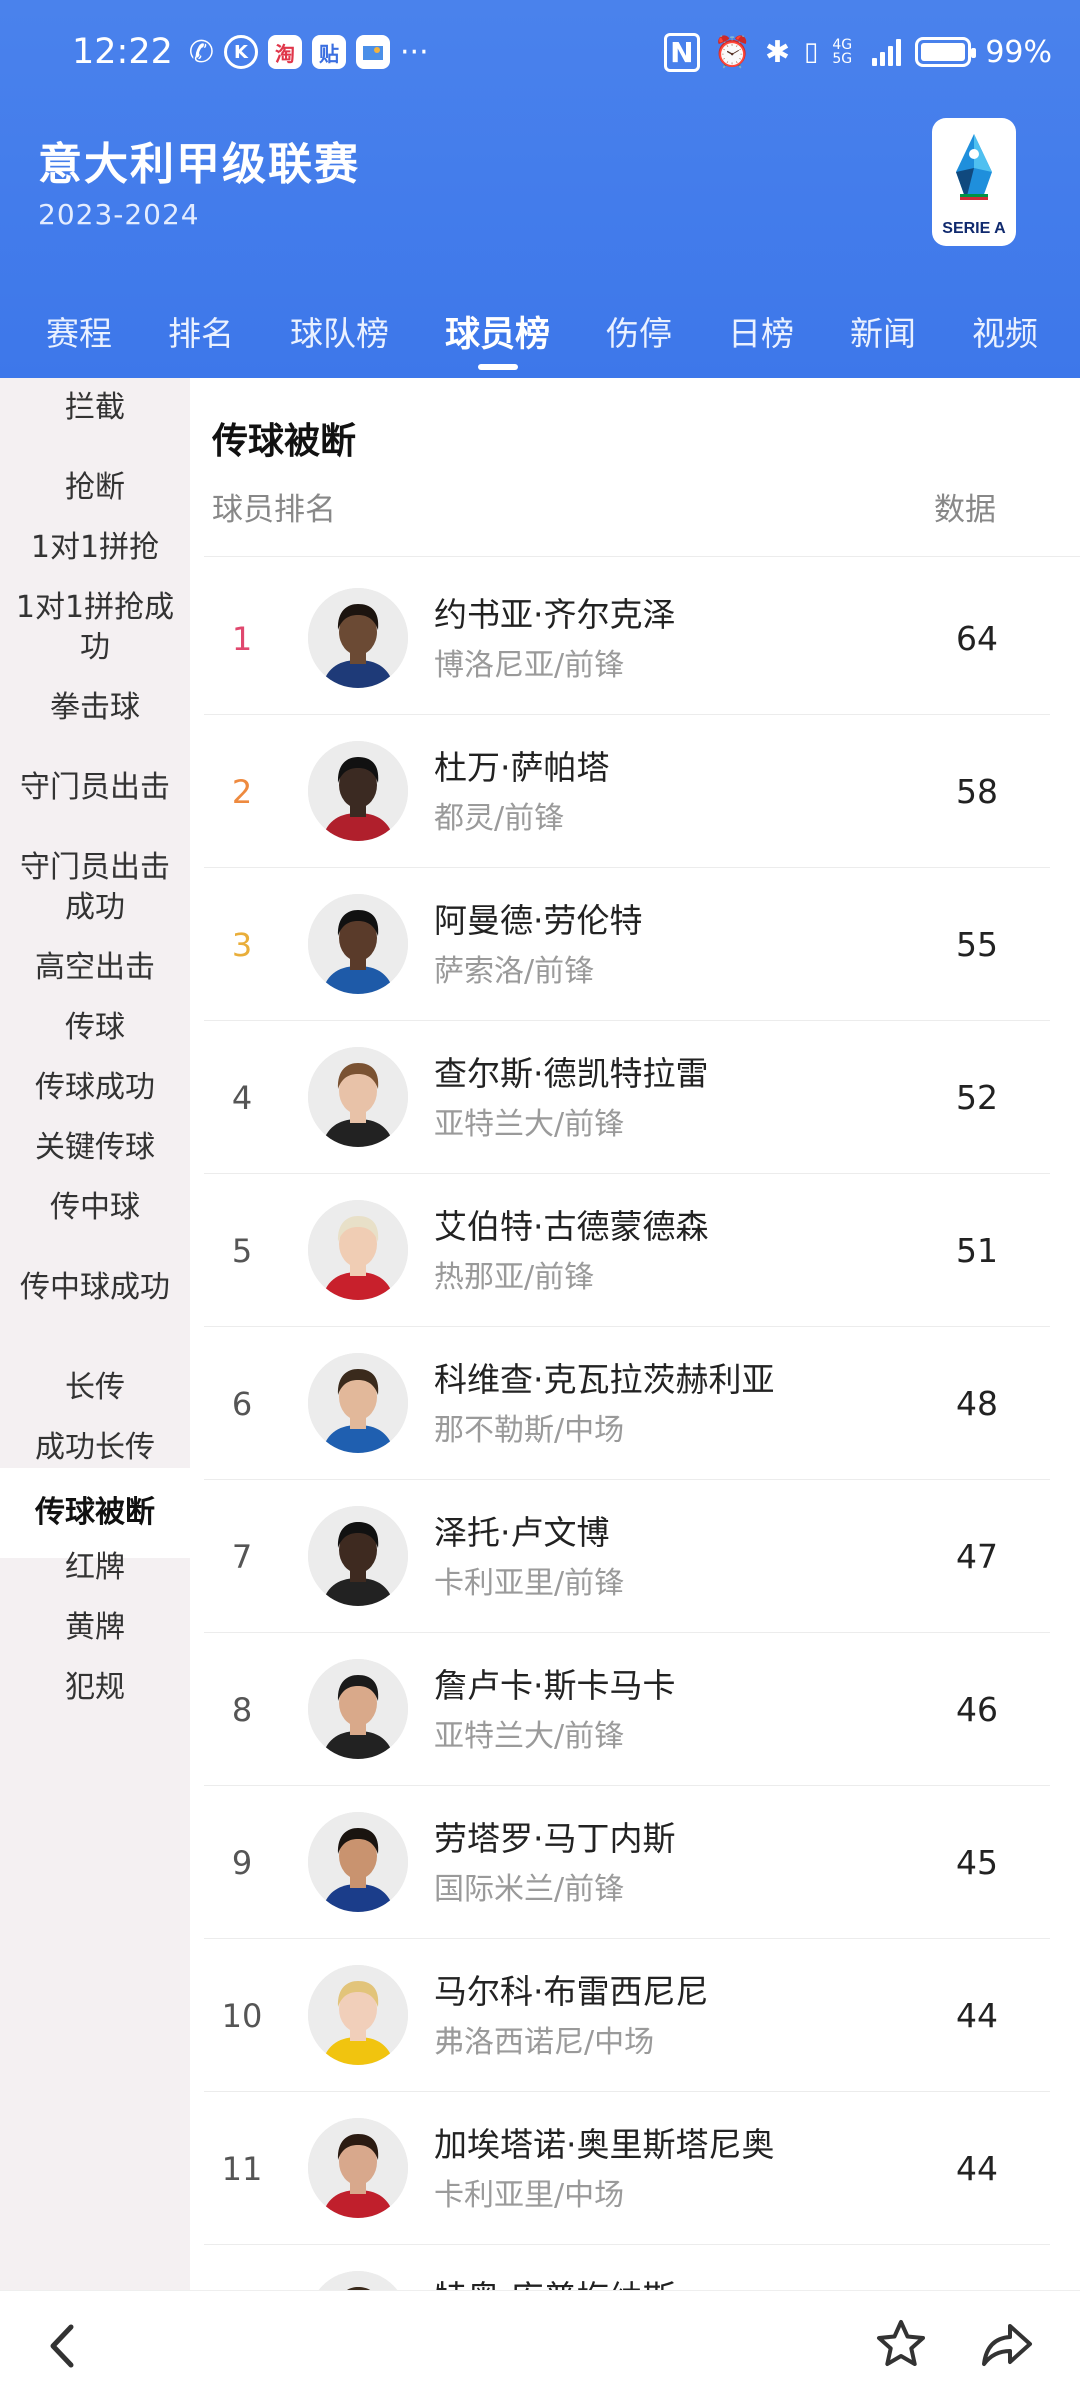 The width and height of the screenshot is (1080, 2400). I want to click on stat-value: 48, so click(977, 1403).